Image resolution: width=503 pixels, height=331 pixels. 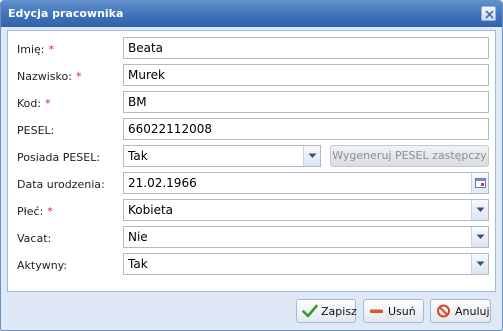 What do you see at coordinates (306, 210) in the screenshot?
I see `plec-select: Kobieta` at bounding box center [306, 210].